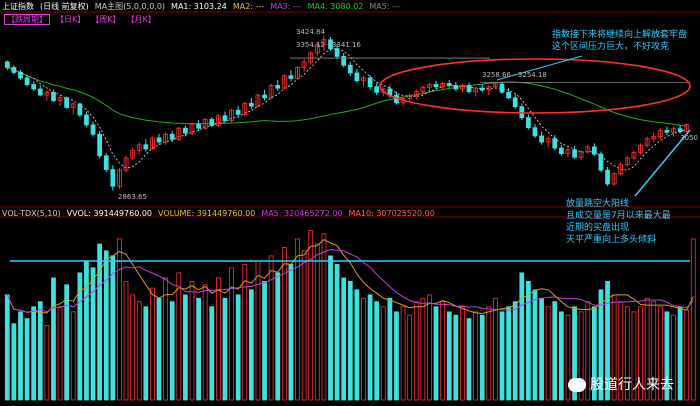 The image size is (700, 406). What do you see at coordinates (132, 197) in the screenshot?
I see `low-label: 2863.65` at bounding box center [132, 197].